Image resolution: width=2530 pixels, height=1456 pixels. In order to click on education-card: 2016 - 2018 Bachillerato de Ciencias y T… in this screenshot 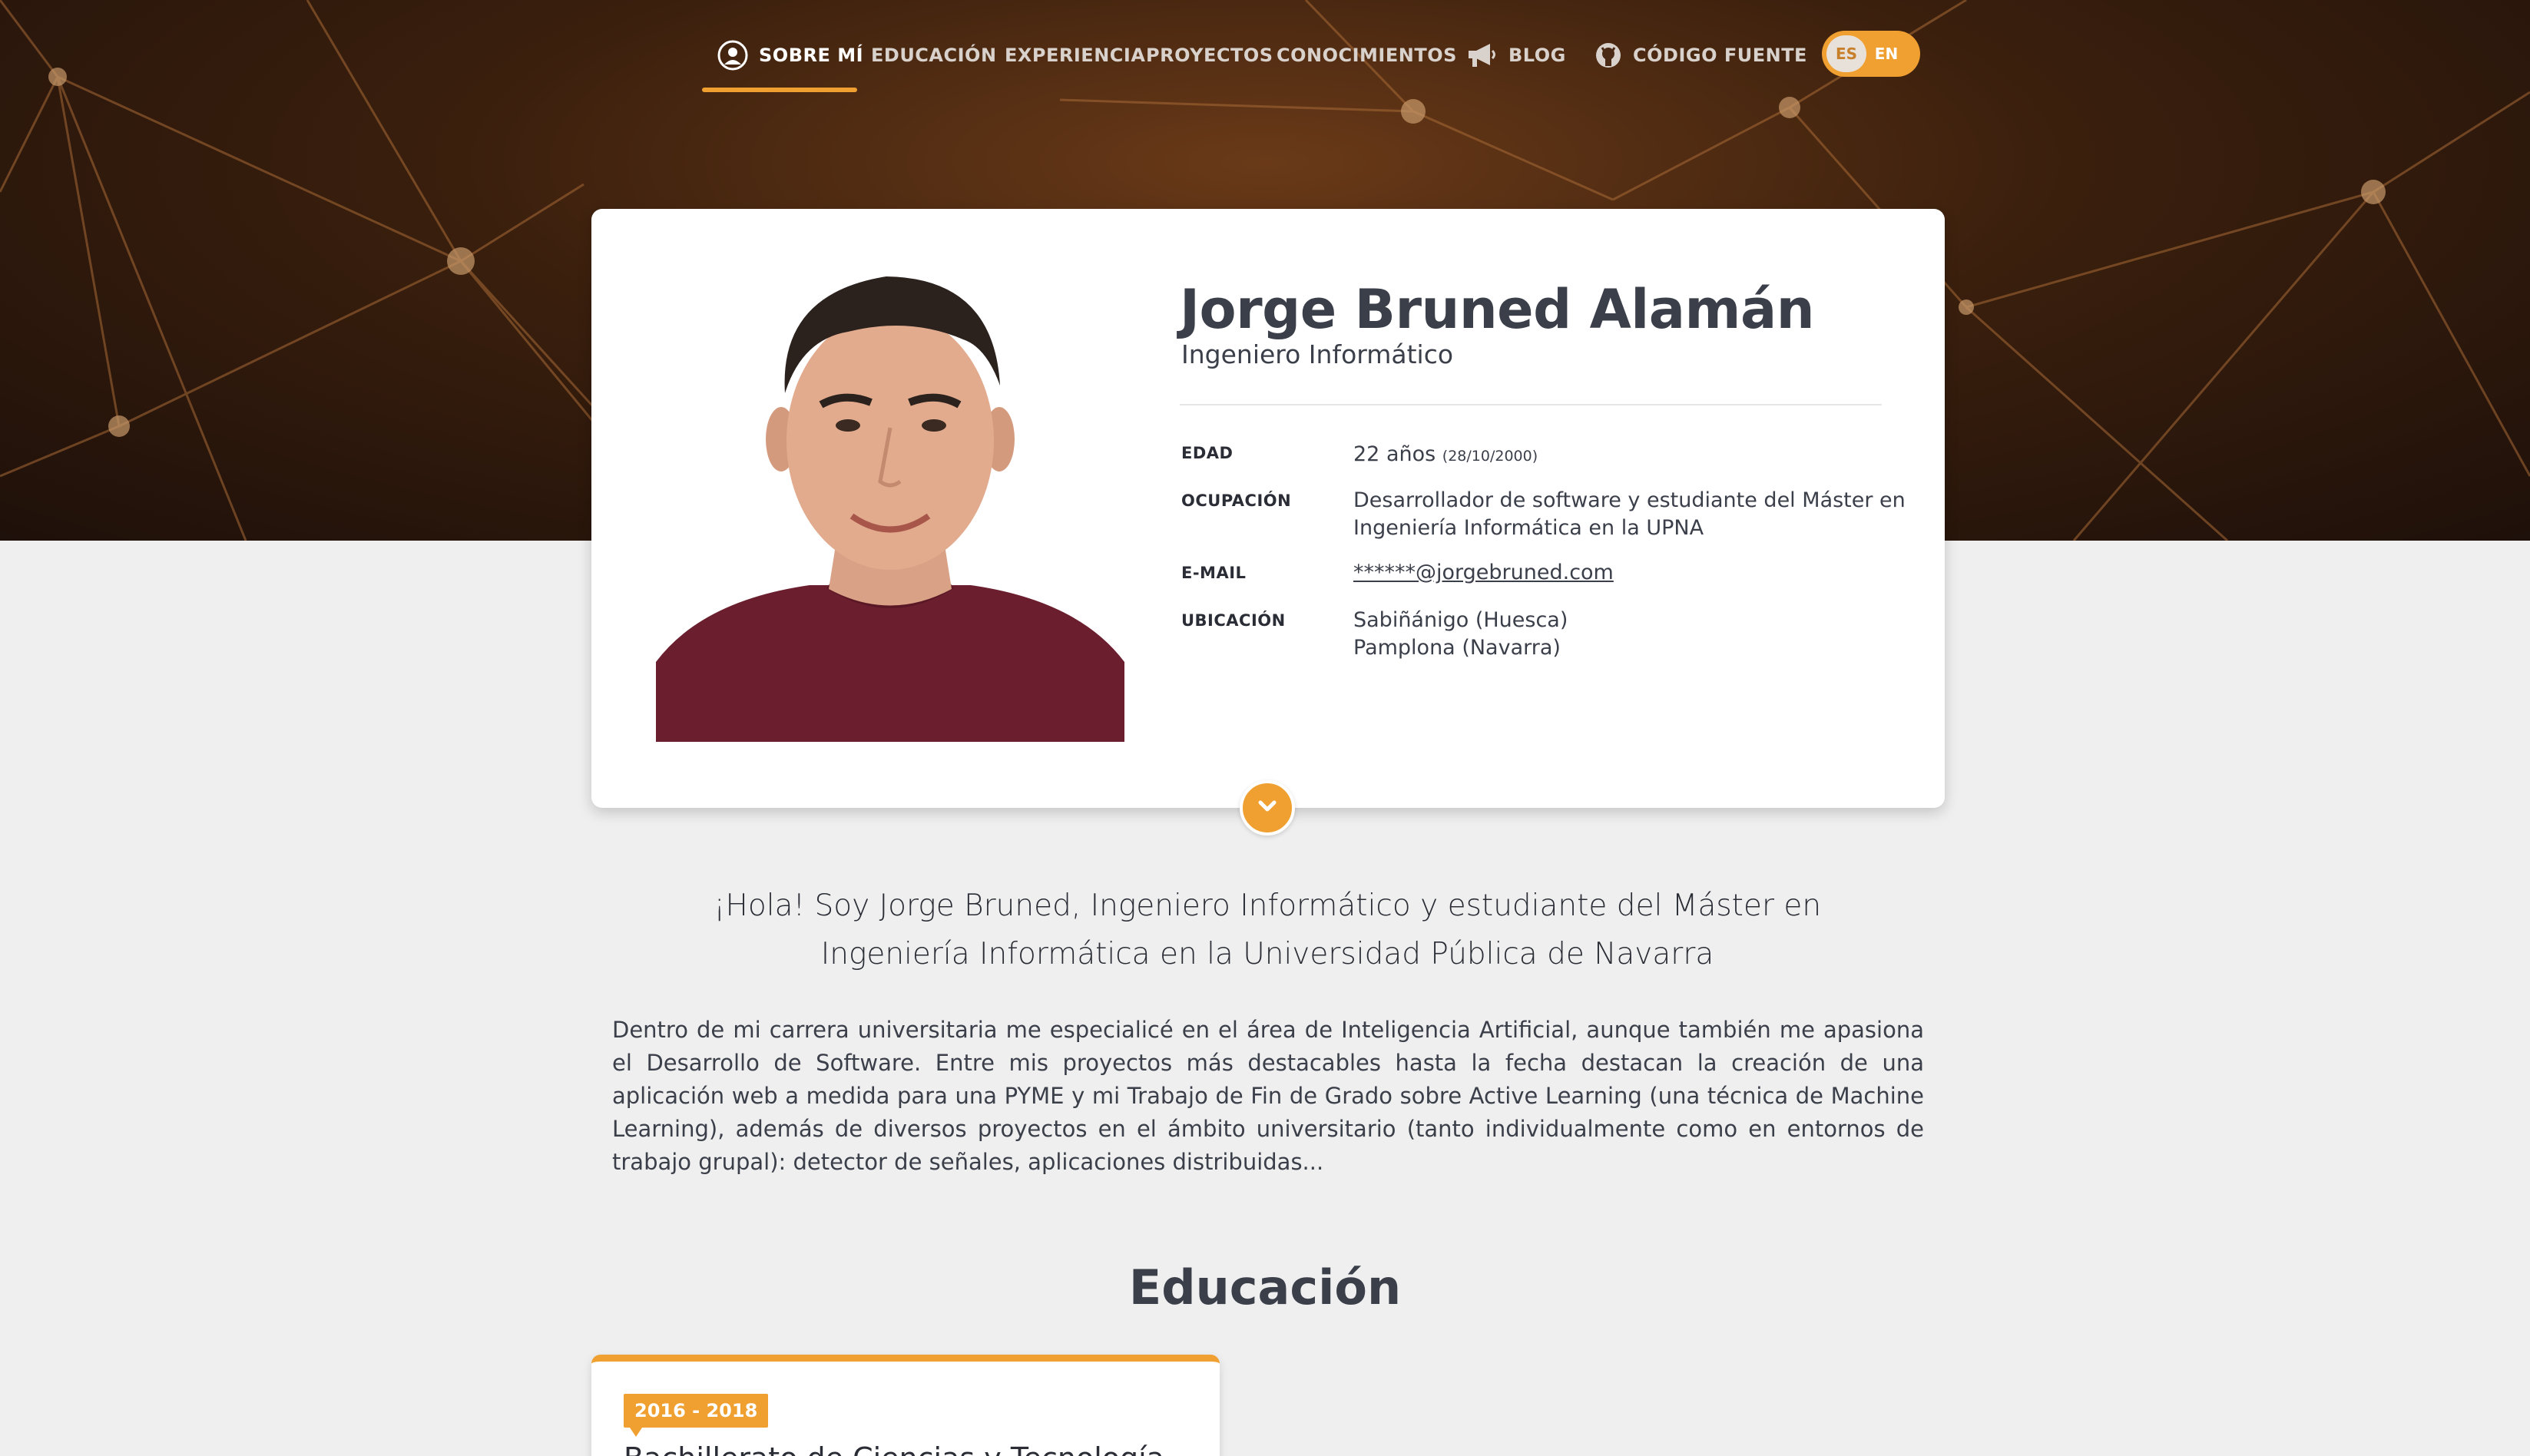, I will do `click(905, 1405)`.